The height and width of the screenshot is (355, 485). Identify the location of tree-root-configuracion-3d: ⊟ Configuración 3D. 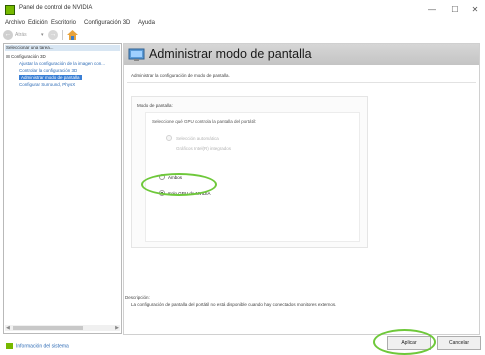
(26, 57).